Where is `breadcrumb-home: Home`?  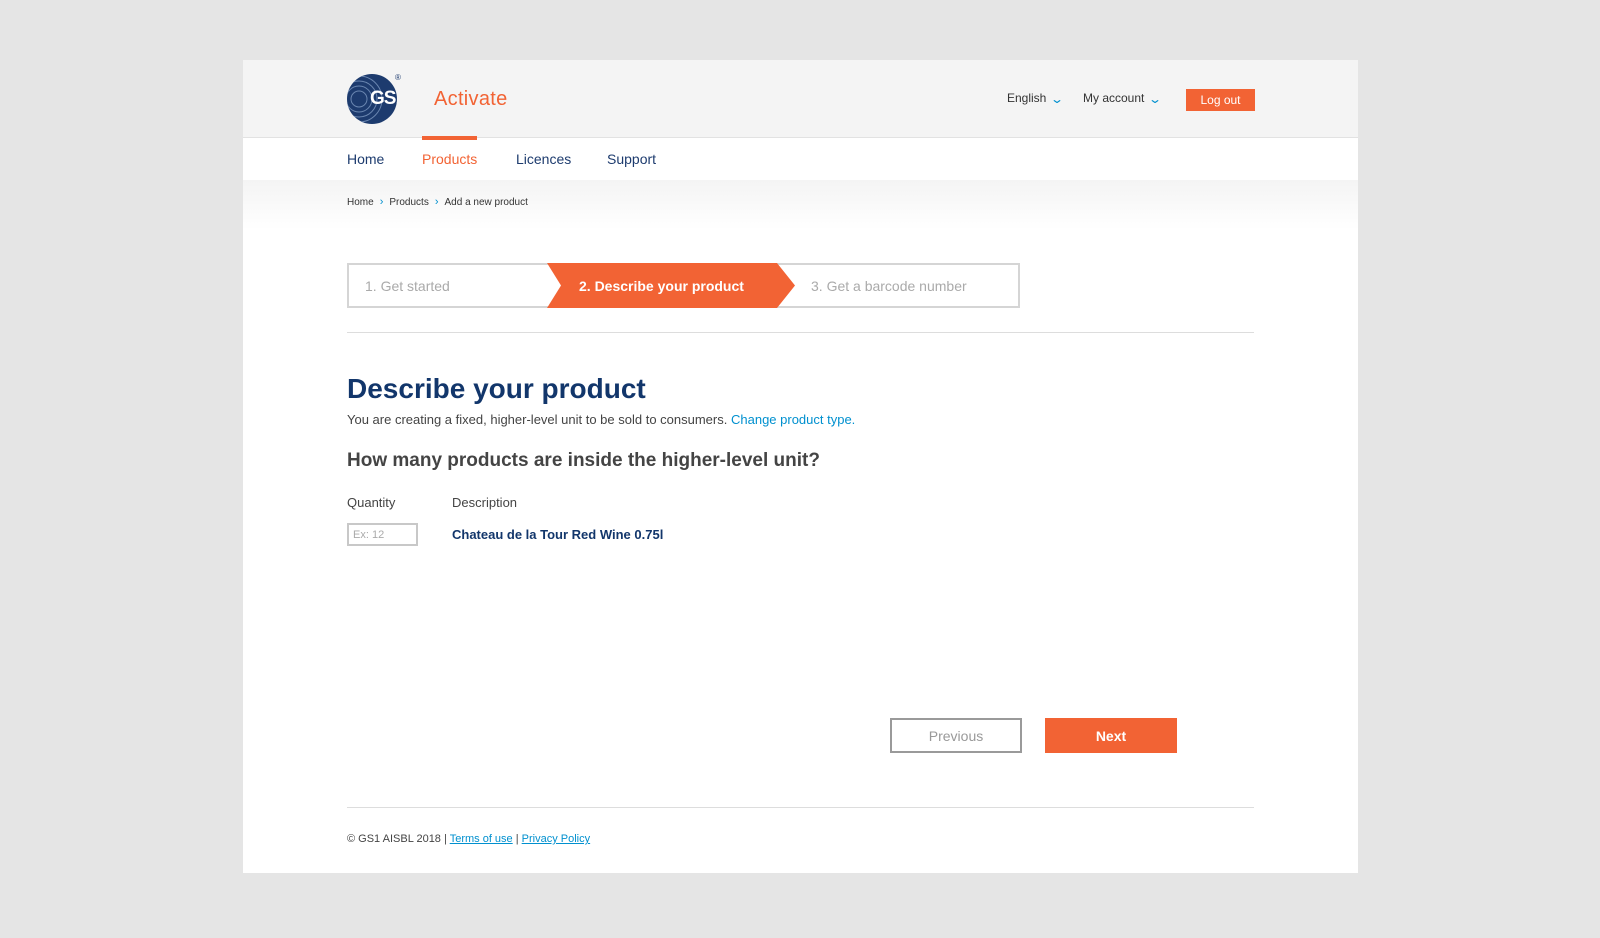 breadcrumb-home: Home is located at coordinates (360, 202).